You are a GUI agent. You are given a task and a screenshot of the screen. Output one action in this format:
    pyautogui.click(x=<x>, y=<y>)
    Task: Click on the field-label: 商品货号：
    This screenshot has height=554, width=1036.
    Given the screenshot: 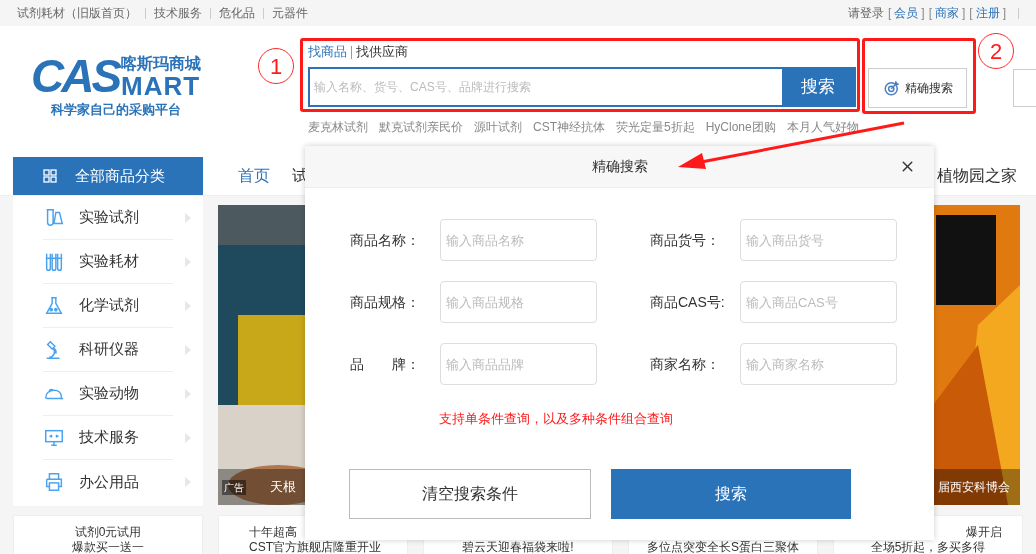 What is the action you would take?
    pyautogui.click(x=685, y=240)
    